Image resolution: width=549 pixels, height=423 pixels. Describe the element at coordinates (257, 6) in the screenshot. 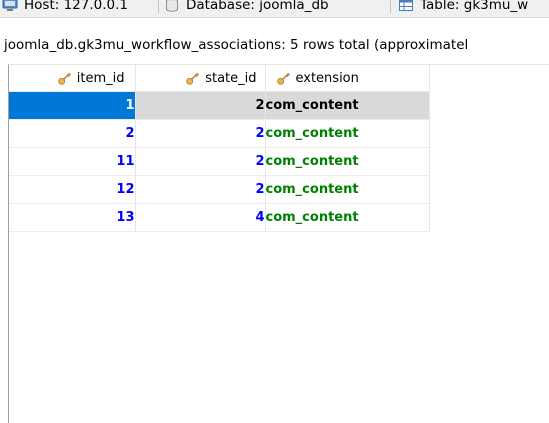

I see `tab-database-label: Database: joomla_db` at that location.